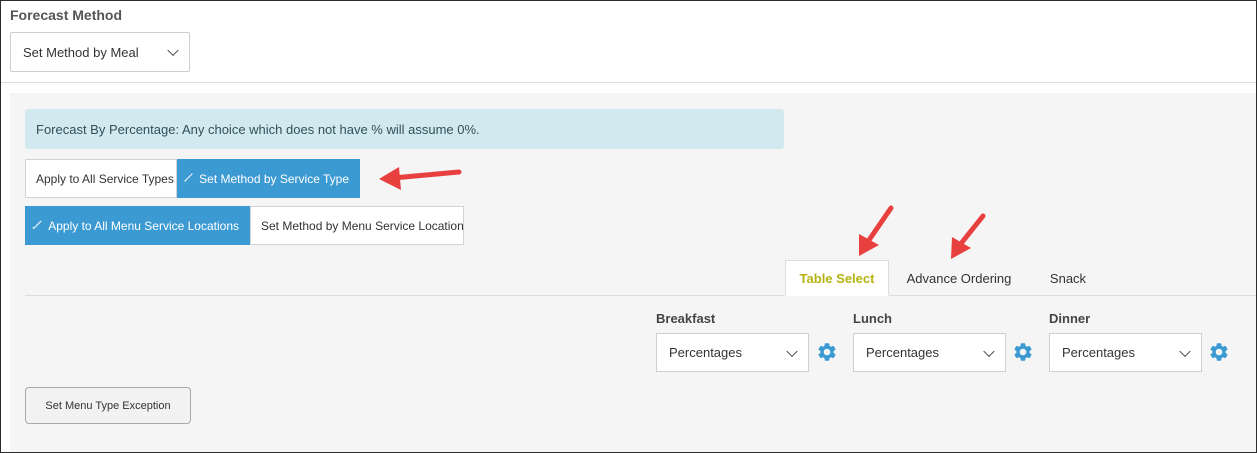  Describe the element at coordinates (1098, 352) in the screenshot. I see `dinner-method-value: Percentages` at that location.